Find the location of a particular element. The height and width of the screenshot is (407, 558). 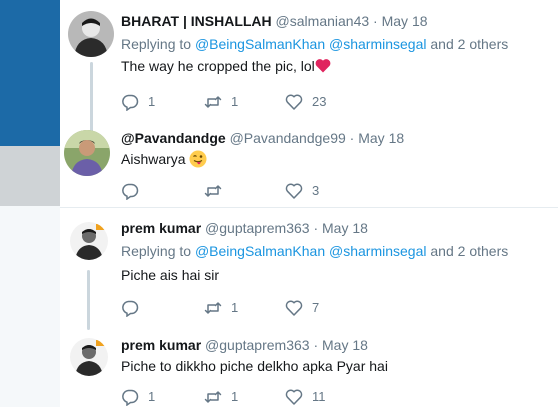

tweet-text: The way he cropped the pic, lol is located at coordinates (336, 67).